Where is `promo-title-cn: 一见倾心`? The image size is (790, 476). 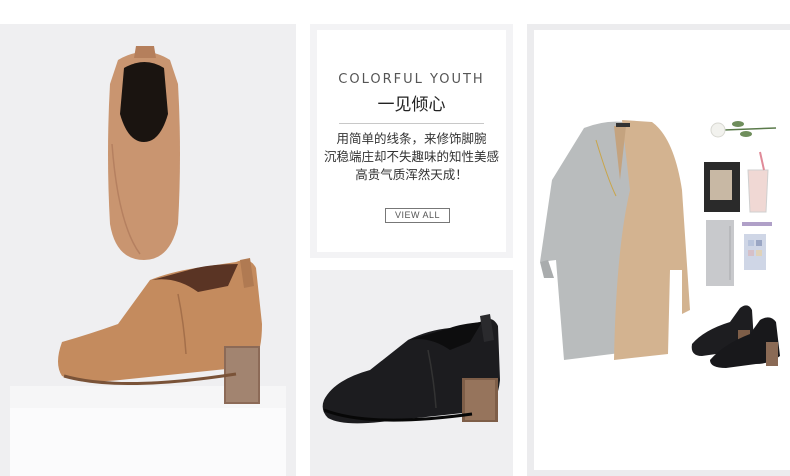
promo-title-cn: 一见倾心 is located at coordinates (411, 105).